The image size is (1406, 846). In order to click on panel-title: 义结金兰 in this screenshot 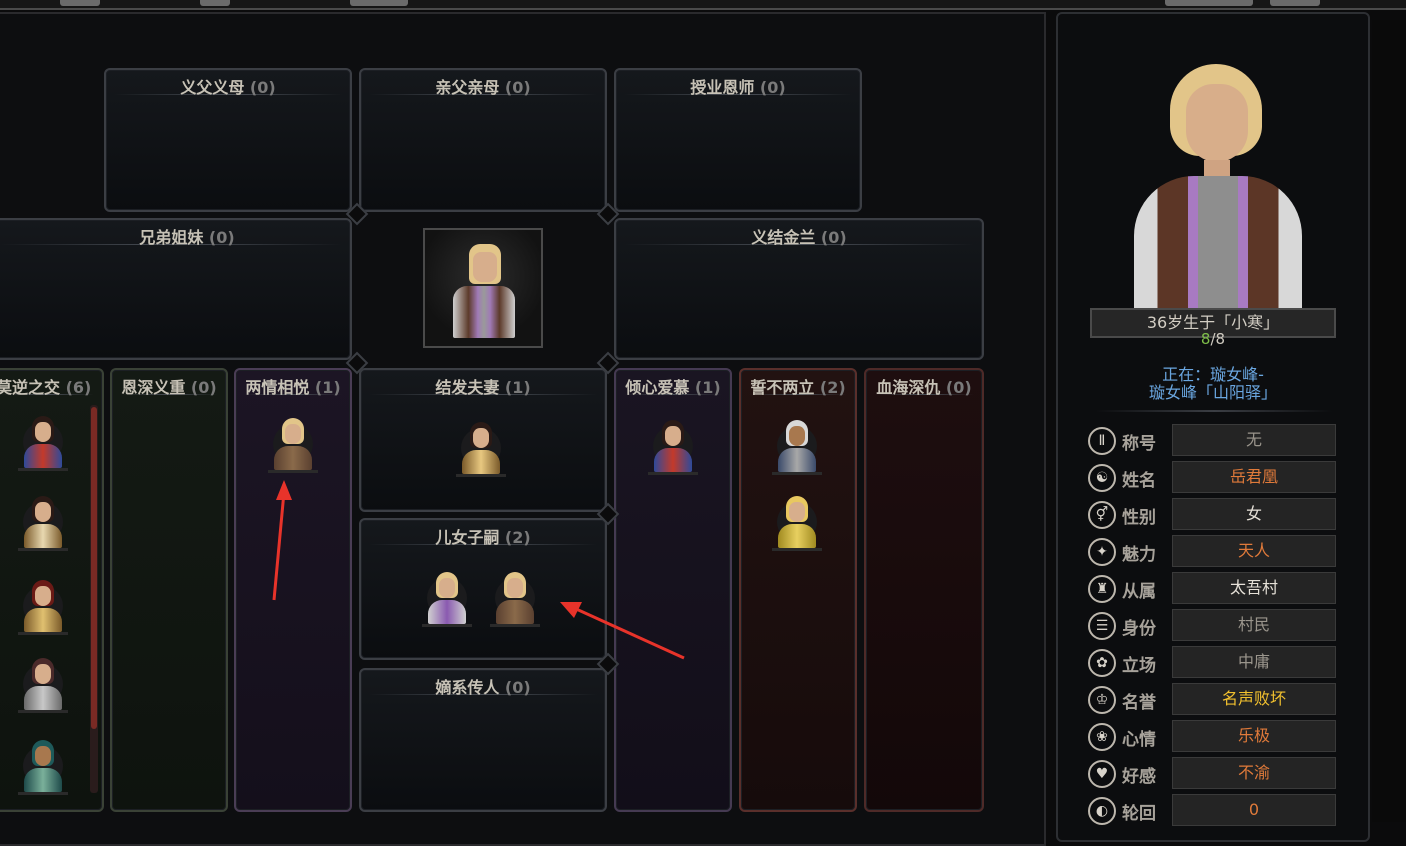, I will do `click(783, 237)`.